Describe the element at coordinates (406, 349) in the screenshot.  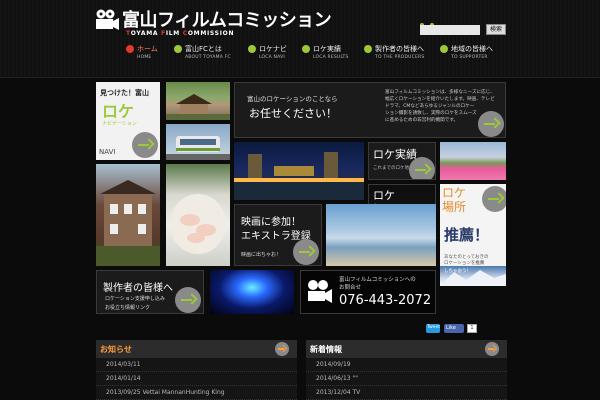
I see `updates-header: 新着情報` at that location.